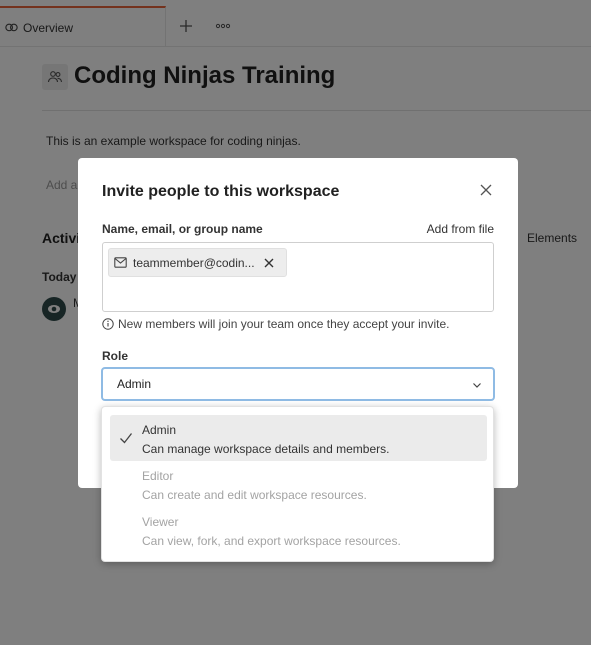  Describe the element at coordinates (254, 495) in the screenshot. I see `role-option-description: Can create and edit workspace resources.` at that location.